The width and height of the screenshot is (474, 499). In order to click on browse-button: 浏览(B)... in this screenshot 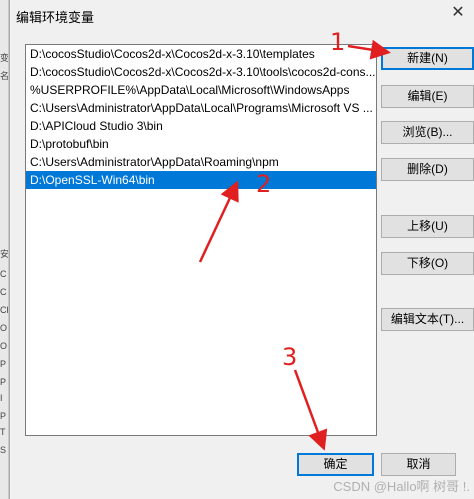, I will do `click(427, 132)`.